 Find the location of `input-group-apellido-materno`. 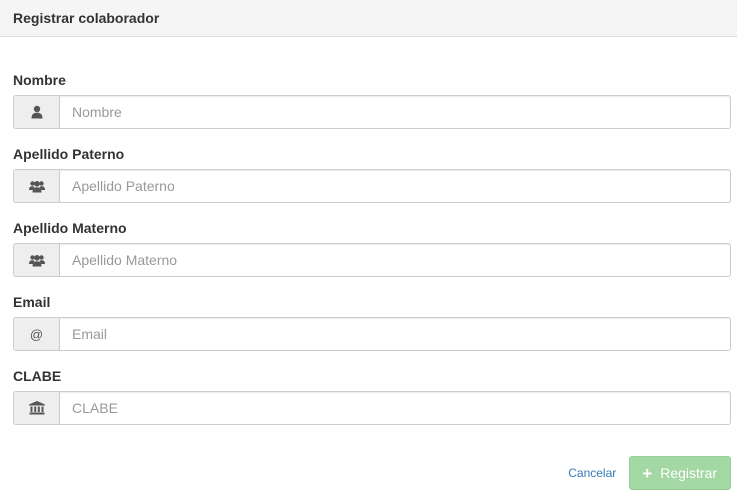

input-group-apellido-materno is located at coordinates (372, 260).